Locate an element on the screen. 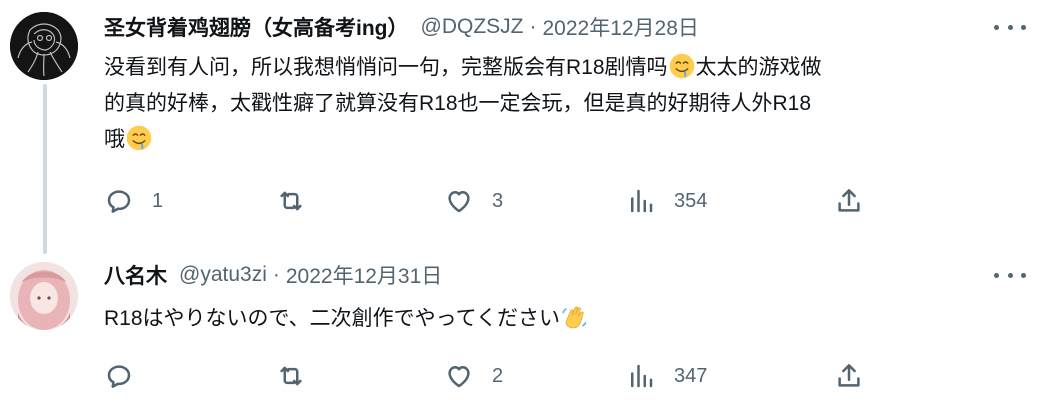 The height and width of the screenshot is (406, 1056). author-name: 圣女背着鸡翅膀（女高备考ing） is located at coordinates (256, 27).